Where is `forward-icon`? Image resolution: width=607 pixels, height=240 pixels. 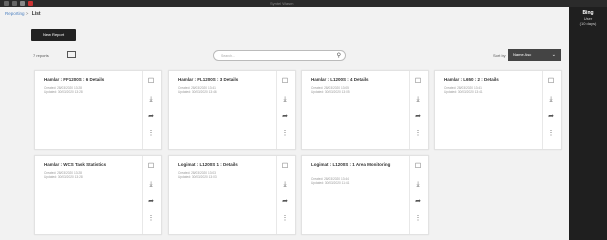
forward-icon is located at coordinates (14, 3).